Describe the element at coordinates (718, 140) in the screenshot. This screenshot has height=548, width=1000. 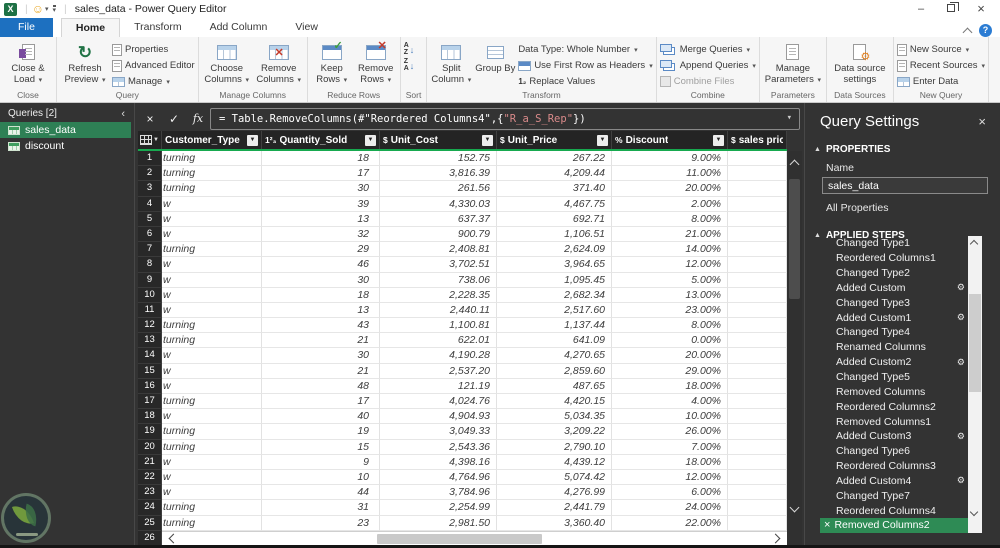
I see `filter-dropdown-icon: ▼` at that location.